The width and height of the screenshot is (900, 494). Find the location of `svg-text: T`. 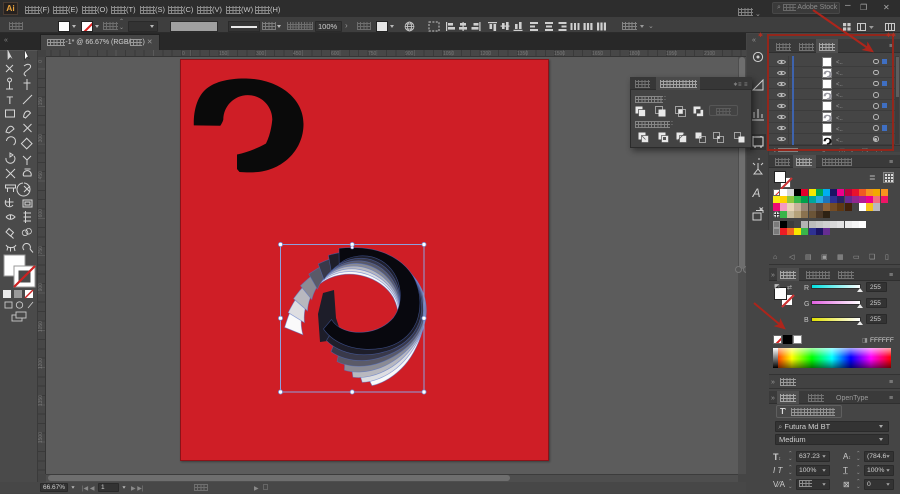

svg-text: T is located at coordinates (10, 101).